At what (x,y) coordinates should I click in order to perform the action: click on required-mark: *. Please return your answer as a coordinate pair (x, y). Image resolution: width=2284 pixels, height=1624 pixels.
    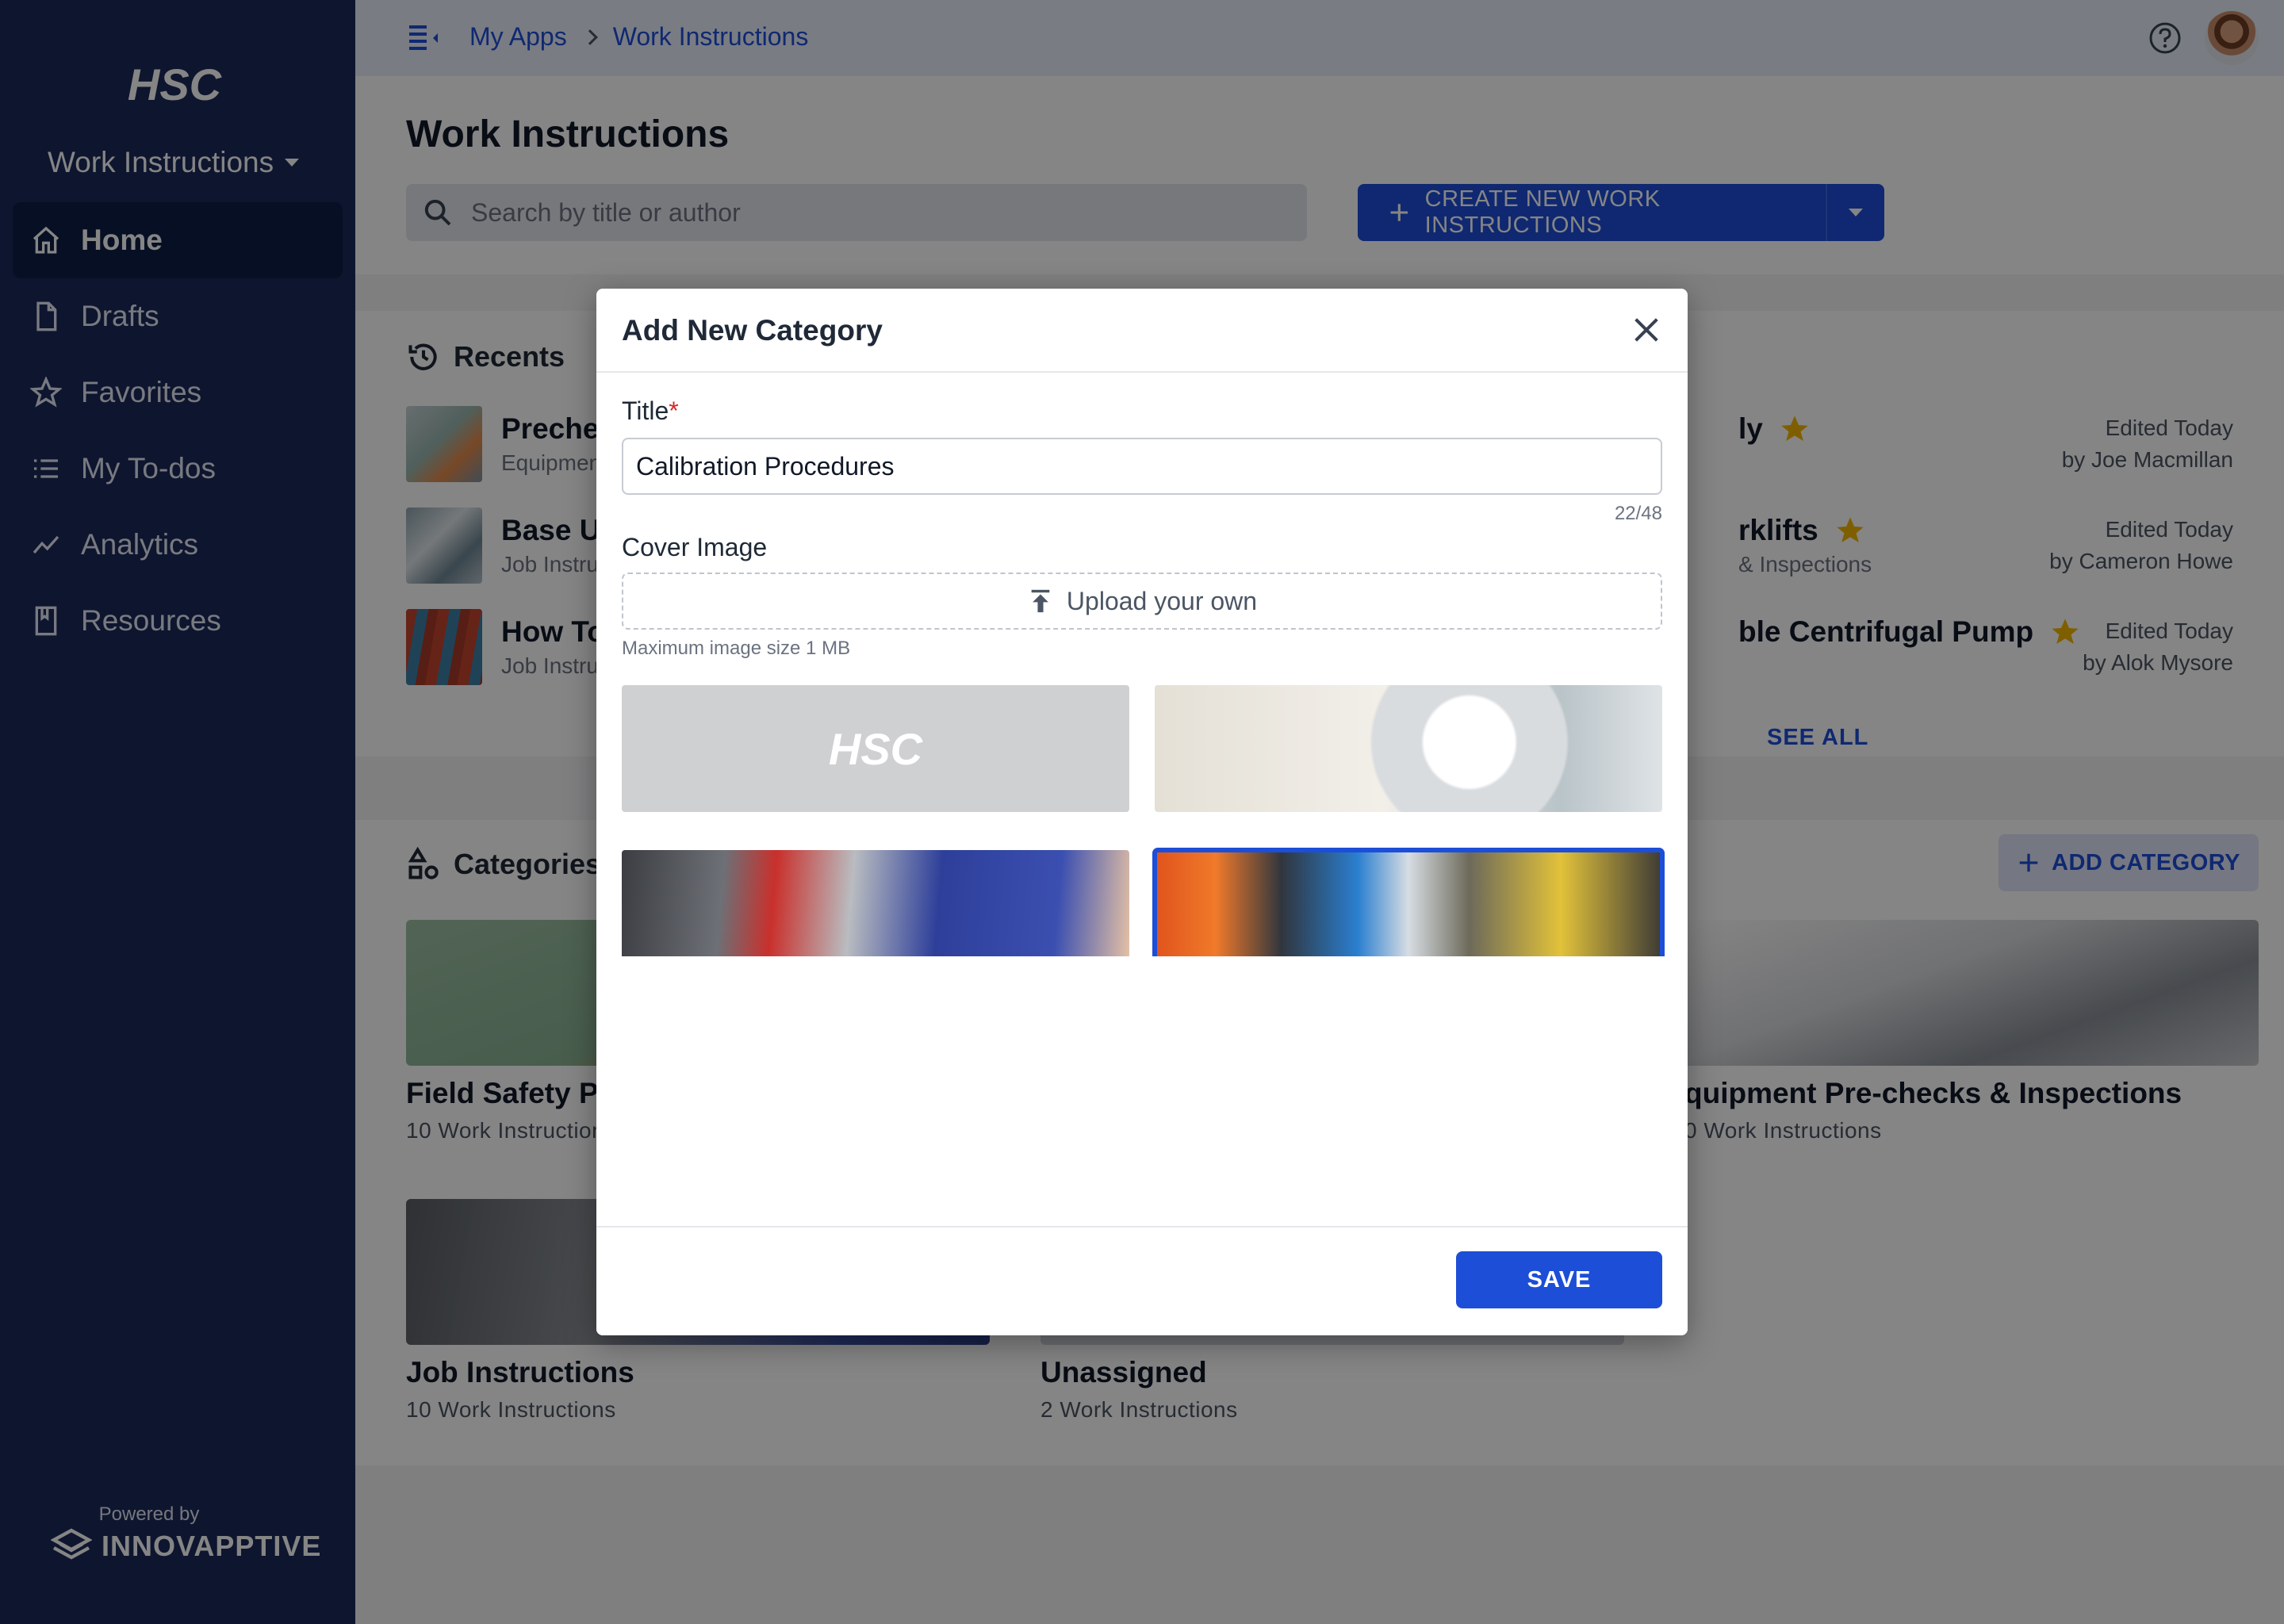
    Looking at the image, I should click on (674, 410).